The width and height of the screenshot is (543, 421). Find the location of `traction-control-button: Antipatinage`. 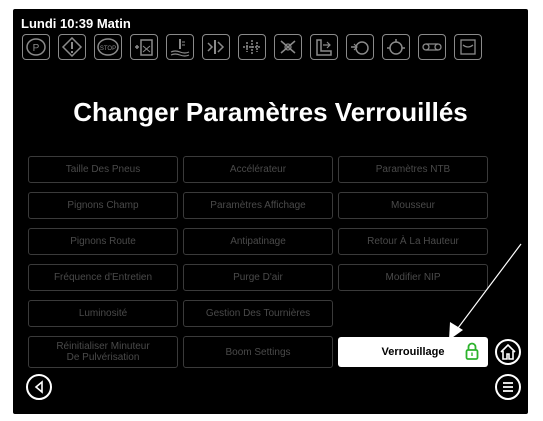

traction-control-button: Antipatinage is located at coordinates (258, 241).